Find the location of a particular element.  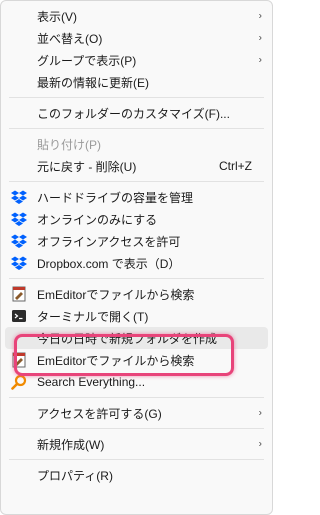

menu-item-label: 最新の情報に更新(E) is located at coordinates (93, 82).